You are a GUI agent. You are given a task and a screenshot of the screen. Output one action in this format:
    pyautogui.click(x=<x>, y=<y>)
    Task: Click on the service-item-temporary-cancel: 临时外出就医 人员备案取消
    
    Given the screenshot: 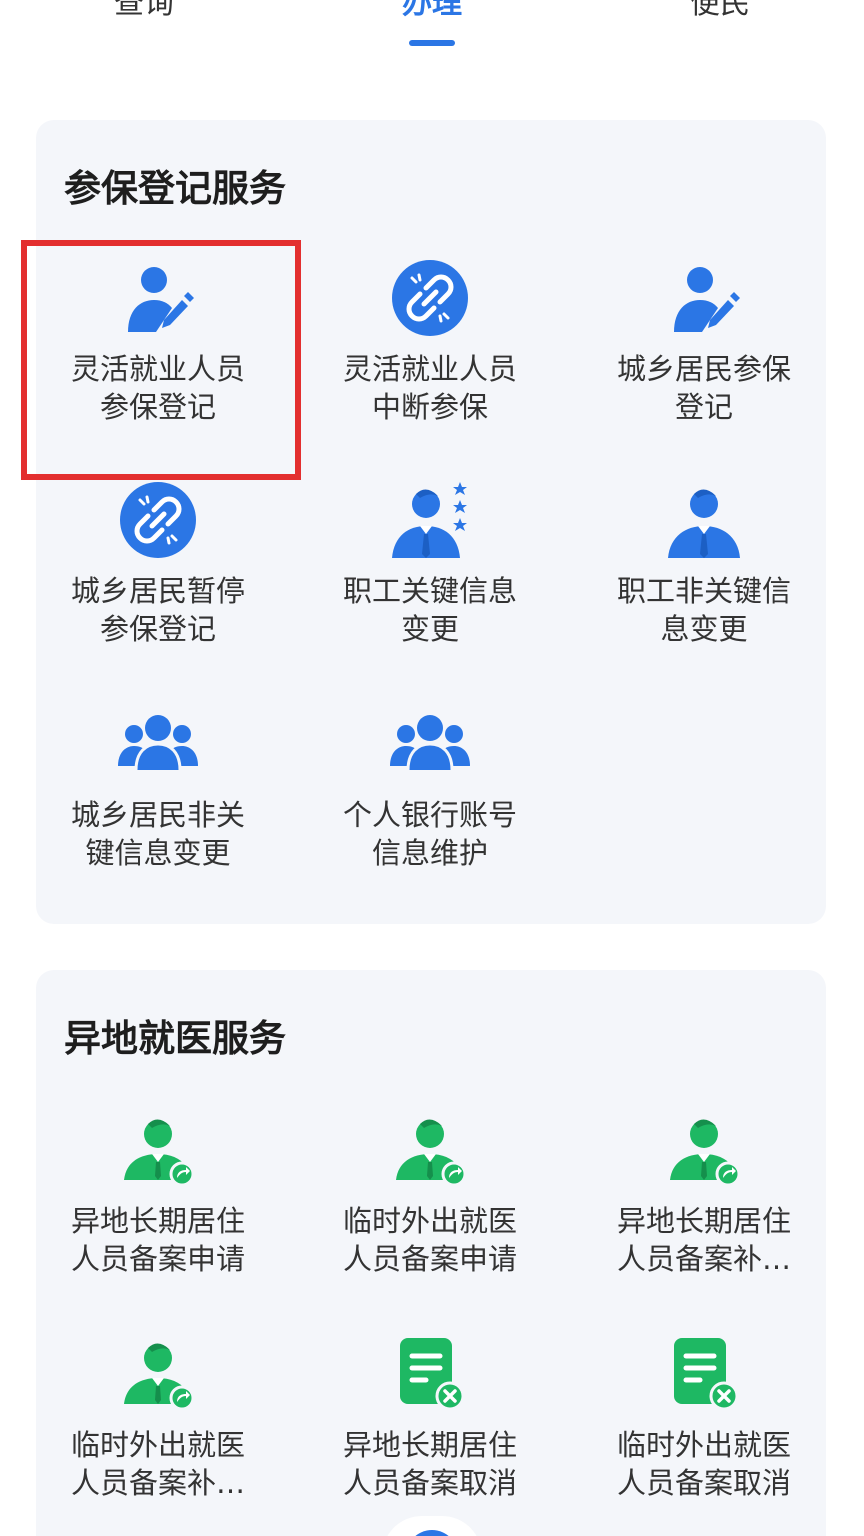 What is the action you would take?
    pyautogui.click(x=704, y=1434)
    